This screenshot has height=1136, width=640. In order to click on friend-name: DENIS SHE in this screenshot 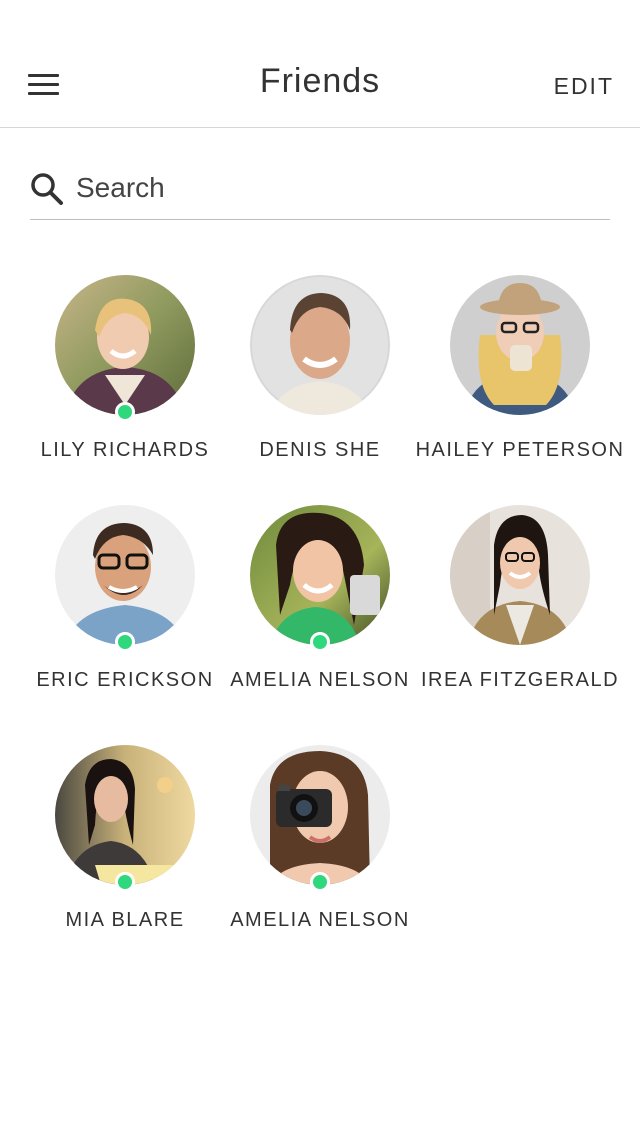, I will do `click(320, 450)`.